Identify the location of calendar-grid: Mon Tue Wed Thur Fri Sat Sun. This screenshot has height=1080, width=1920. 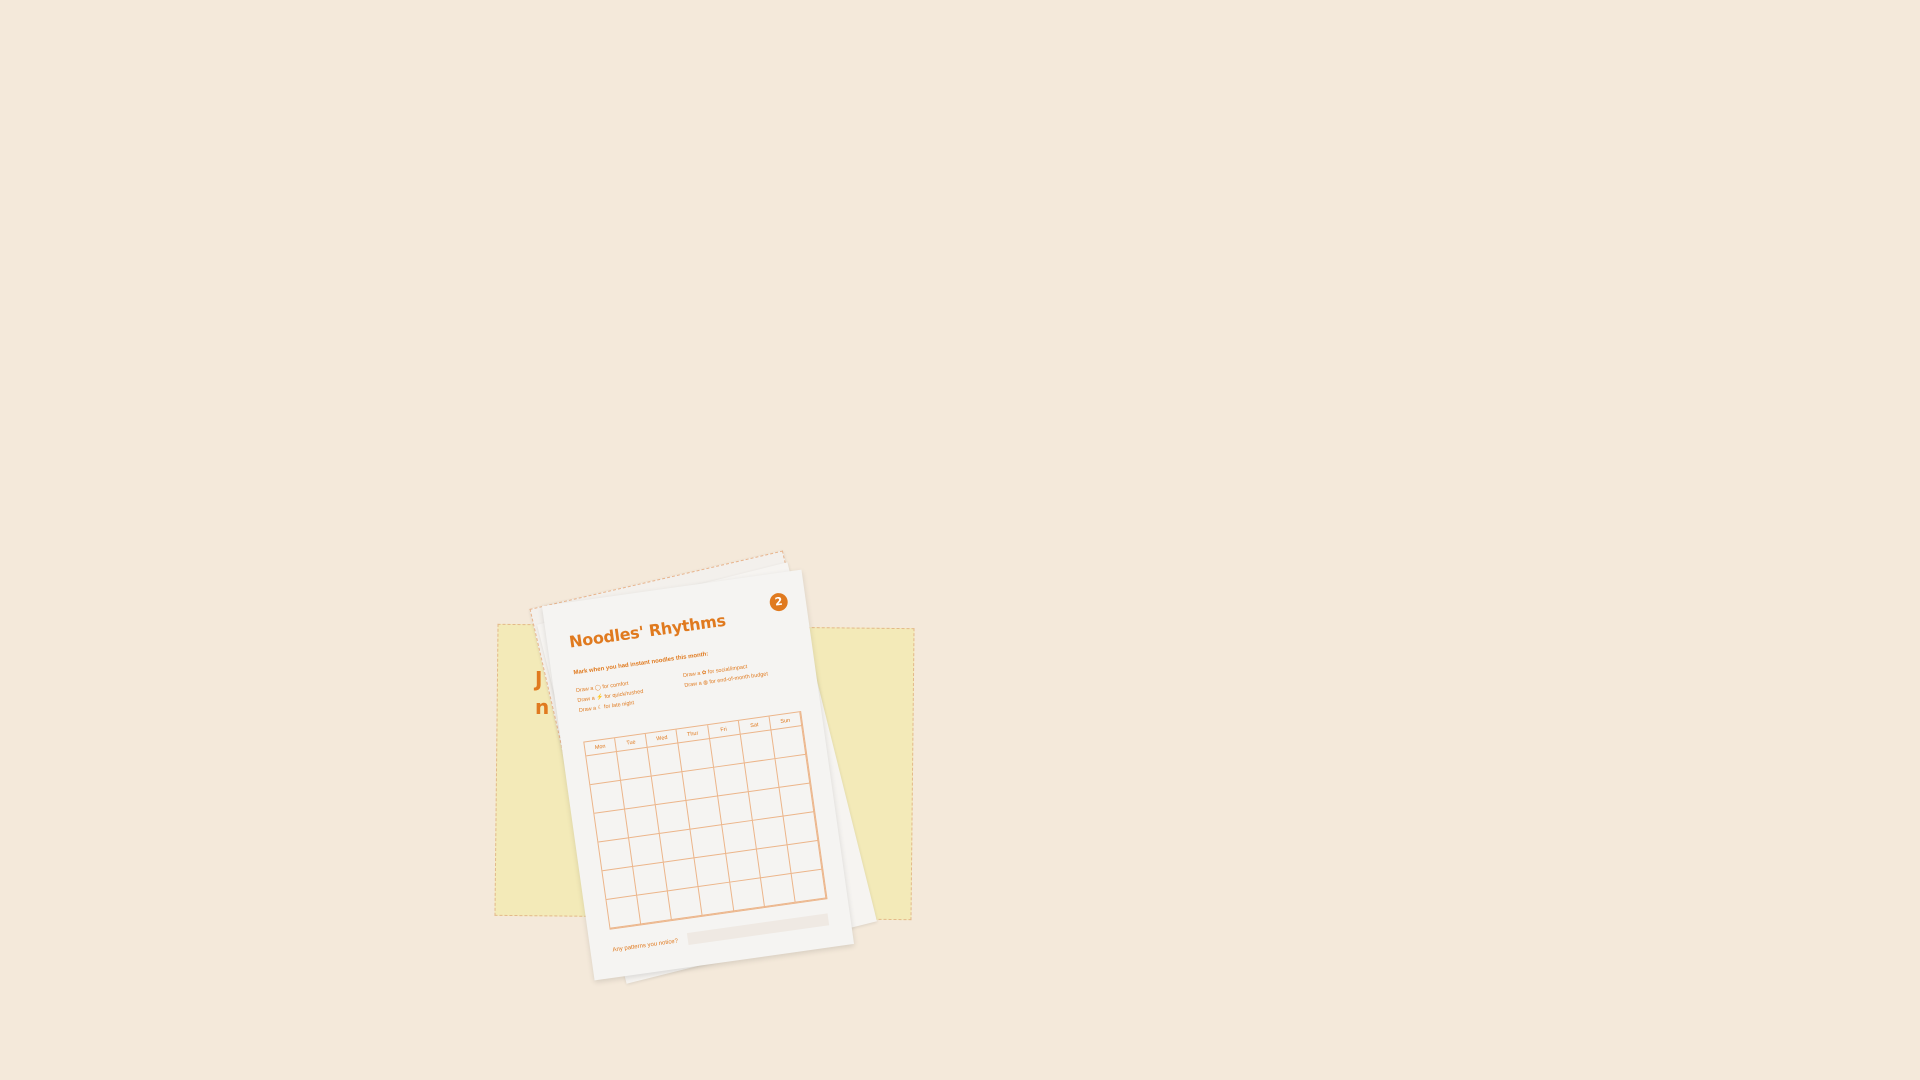
(705, 820).